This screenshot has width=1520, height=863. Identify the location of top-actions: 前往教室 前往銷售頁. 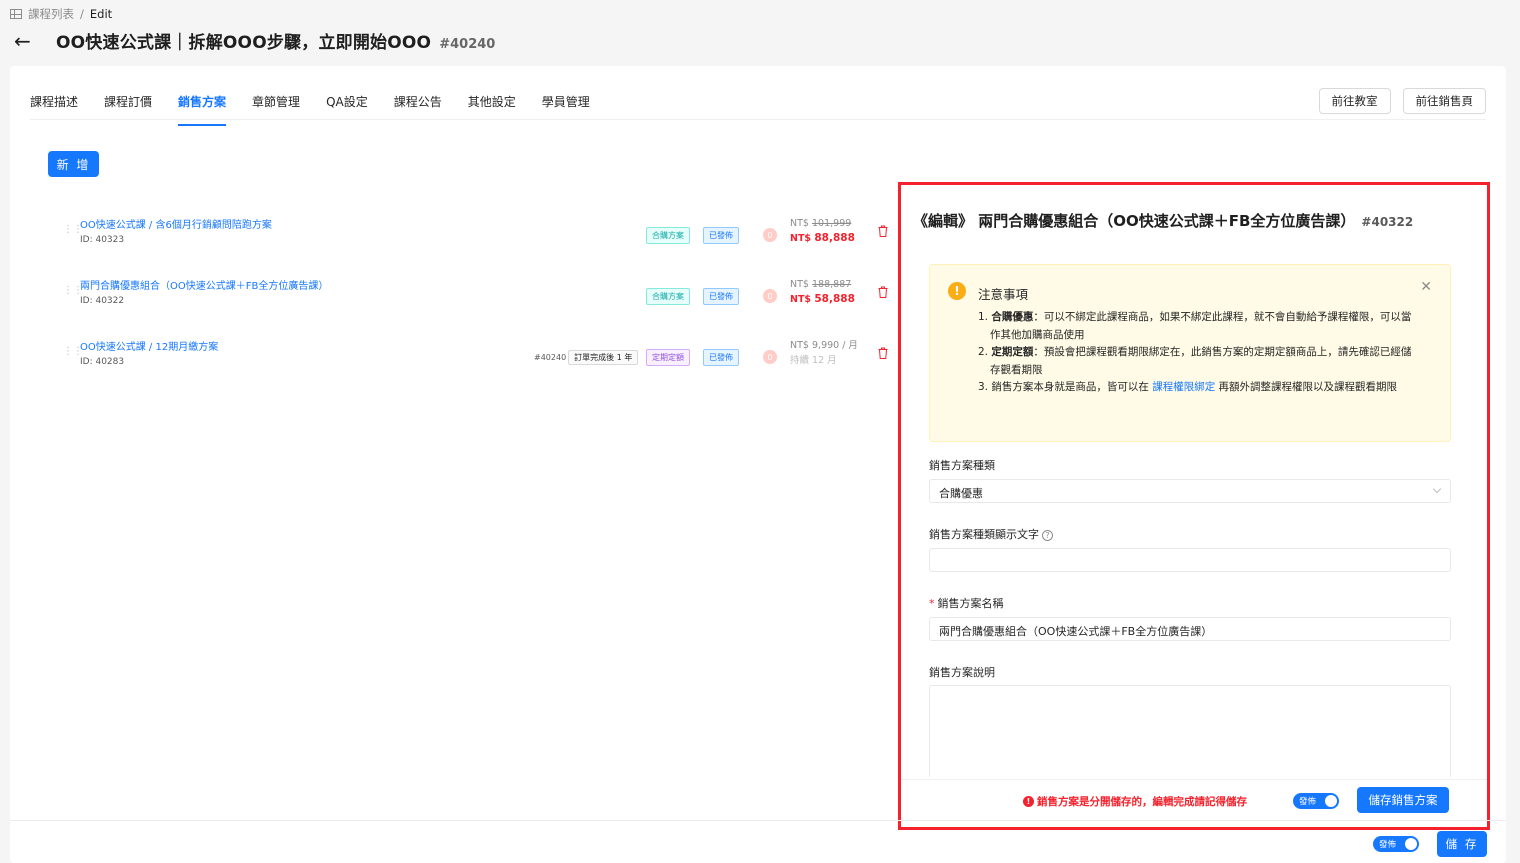
(1402, 101).